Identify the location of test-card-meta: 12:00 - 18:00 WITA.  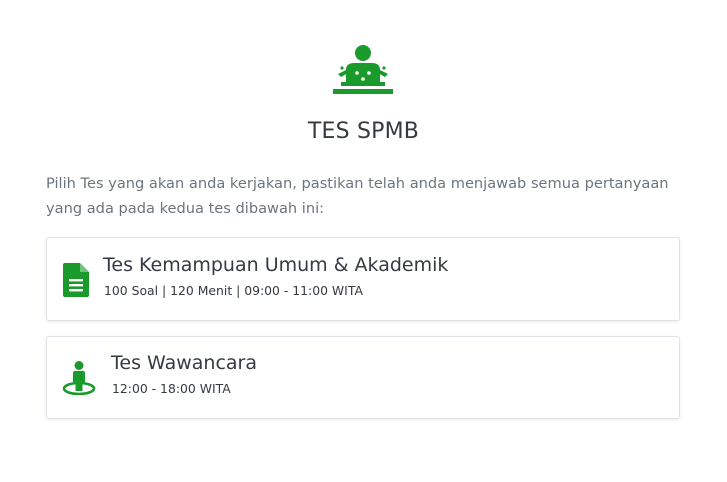
(171, 388).